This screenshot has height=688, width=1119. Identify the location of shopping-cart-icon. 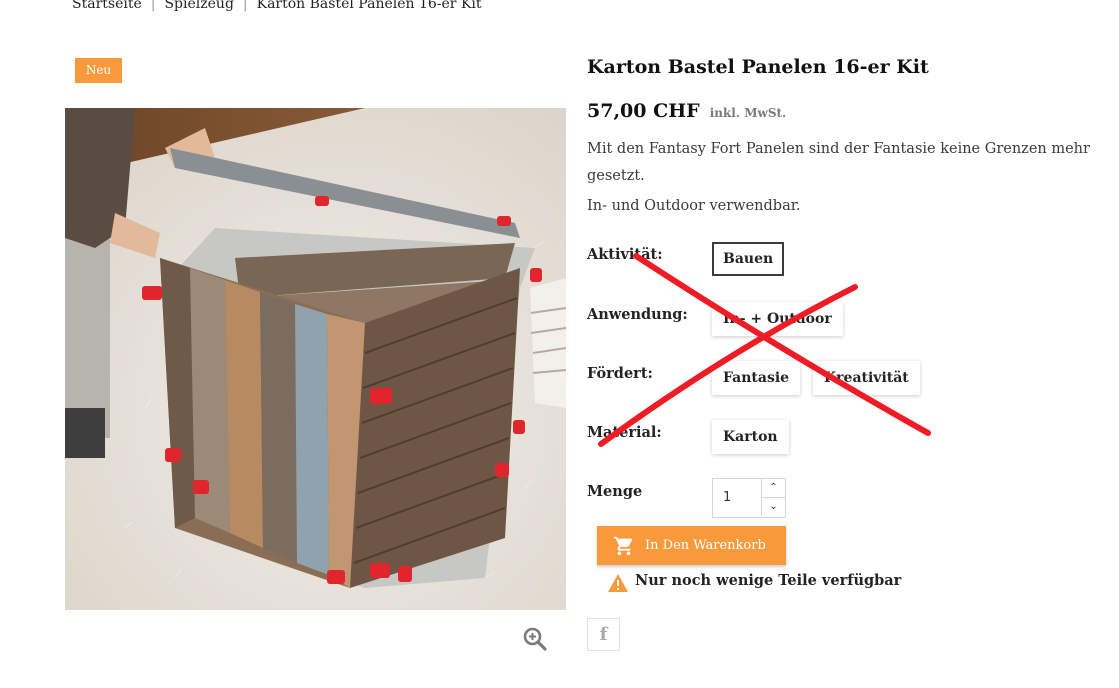
(623, 546).